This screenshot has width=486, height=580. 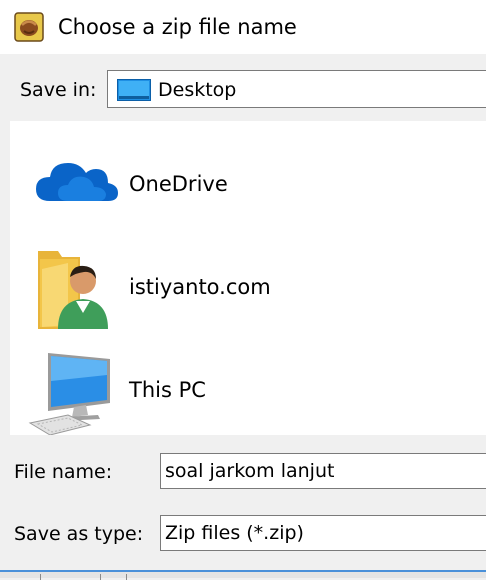 What do you see at coordinates (178, 184) in the screenshot?
I see `place-label-onedrive: OneDrive` at bounding box center [178, 184].